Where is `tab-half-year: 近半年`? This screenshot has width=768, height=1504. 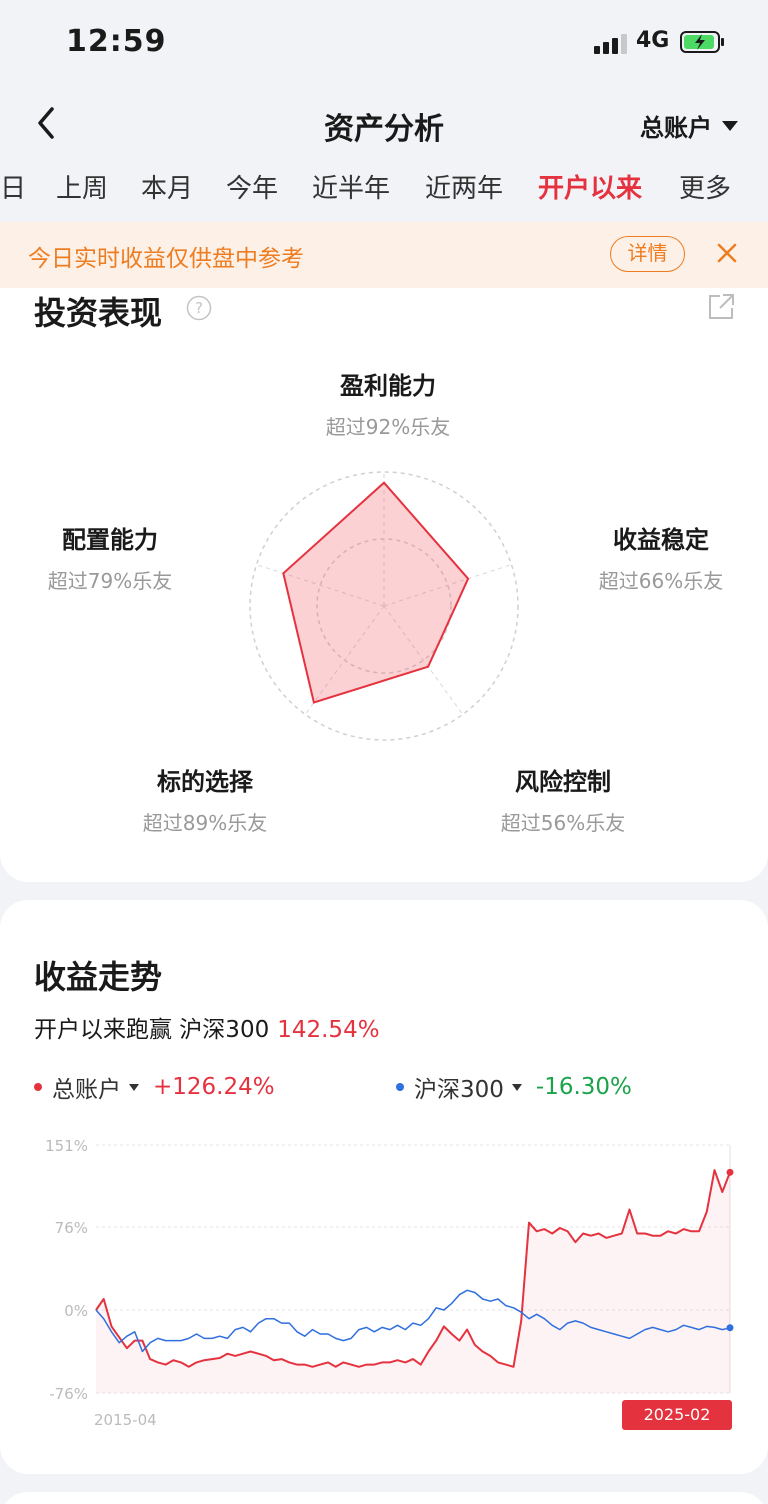
tab-half-year: 近半年 is located at coordinates (351, 186).